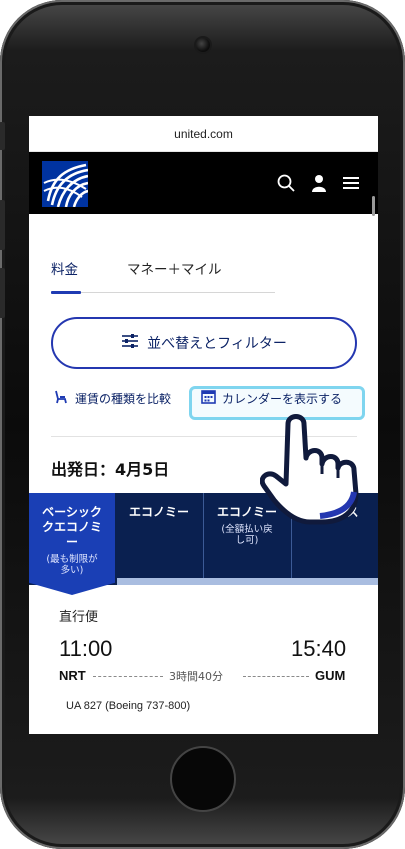 The width and height of the screenshot is (405, 849). I want to click on flight-number: UA 827 (Boeing 737-800), so click(128, 706).